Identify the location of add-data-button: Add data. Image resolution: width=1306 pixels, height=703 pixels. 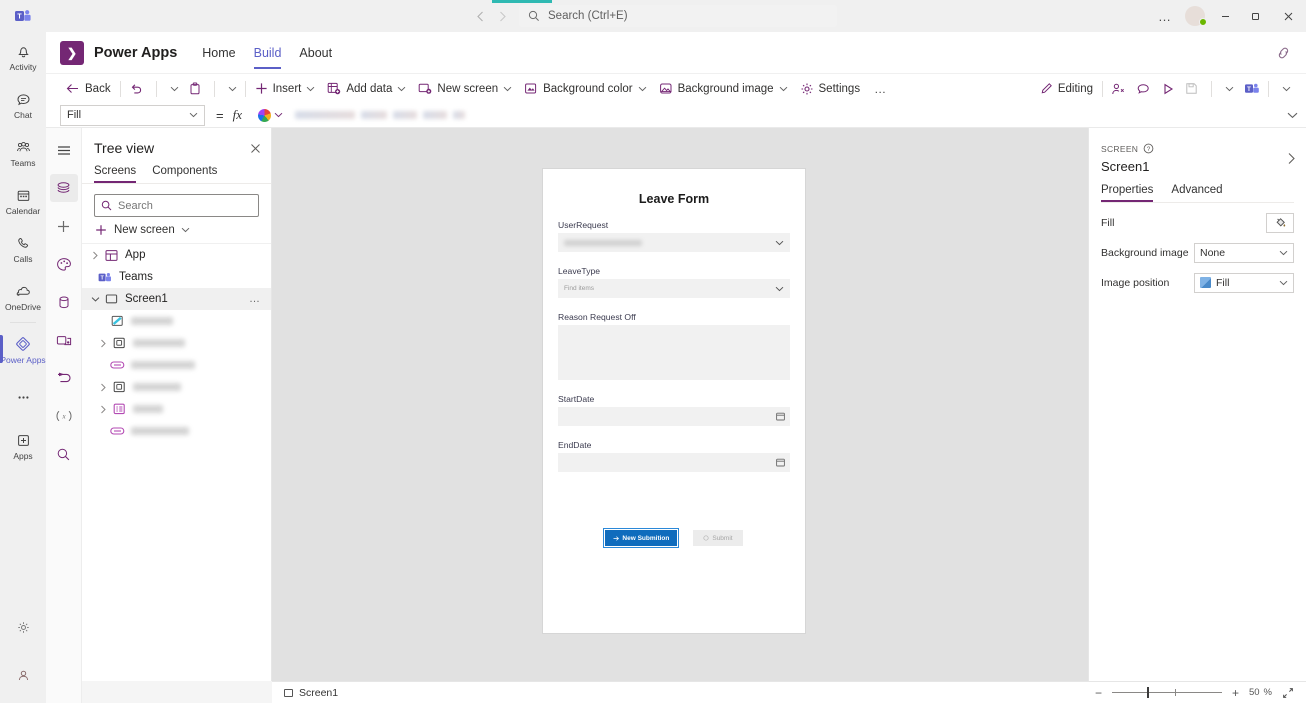
(366, 88).